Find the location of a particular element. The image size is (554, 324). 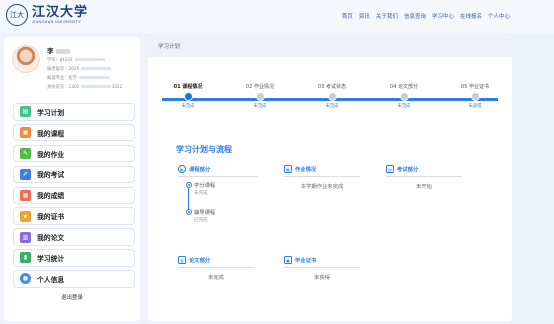

card-certificate: ▣ 毕业证书 未获得 is located at coordinates (322, 268).